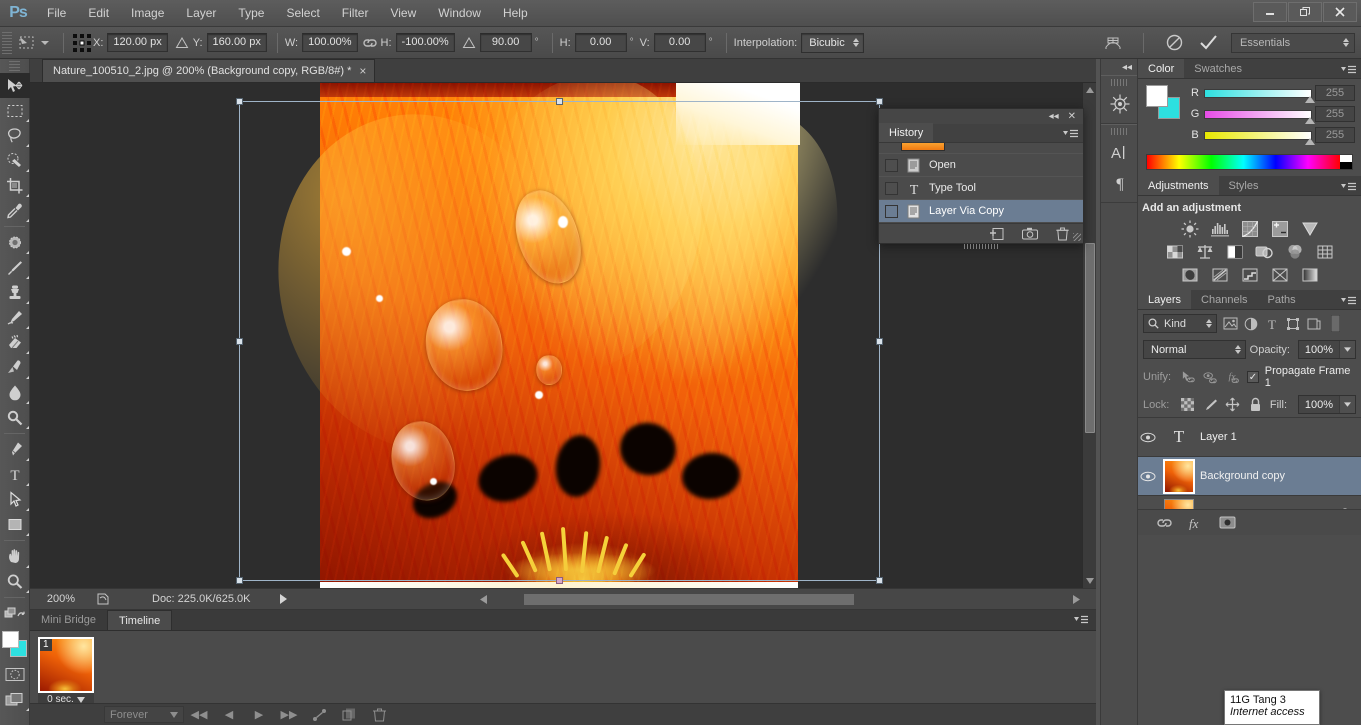  What do you see at coordinates (1205, 252) in the screenshot?
I see `color-balance-icon` at bounding box center [1205, 252].